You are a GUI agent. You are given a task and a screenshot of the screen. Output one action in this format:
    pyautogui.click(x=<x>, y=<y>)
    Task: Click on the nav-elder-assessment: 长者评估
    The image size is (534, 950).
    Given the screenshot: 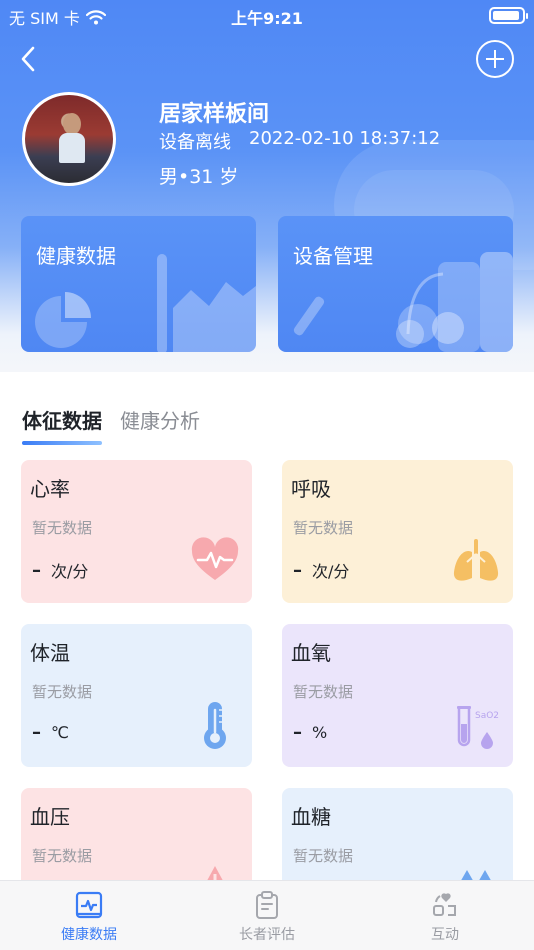 What is the action you would take?
    pyautogui.click(x=267, y=915)
    